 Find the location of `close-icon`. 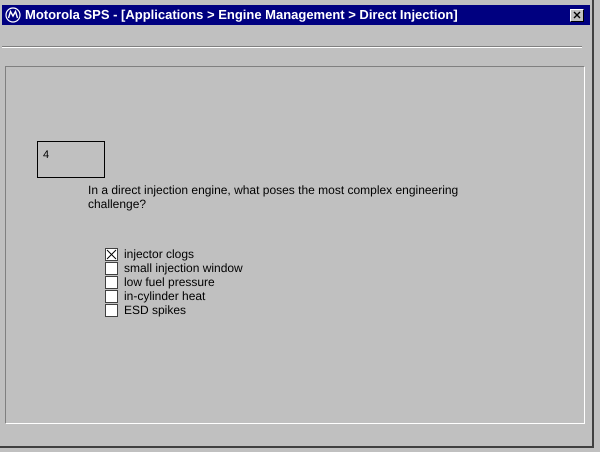

close-icon is located at coordinates (577, 15).